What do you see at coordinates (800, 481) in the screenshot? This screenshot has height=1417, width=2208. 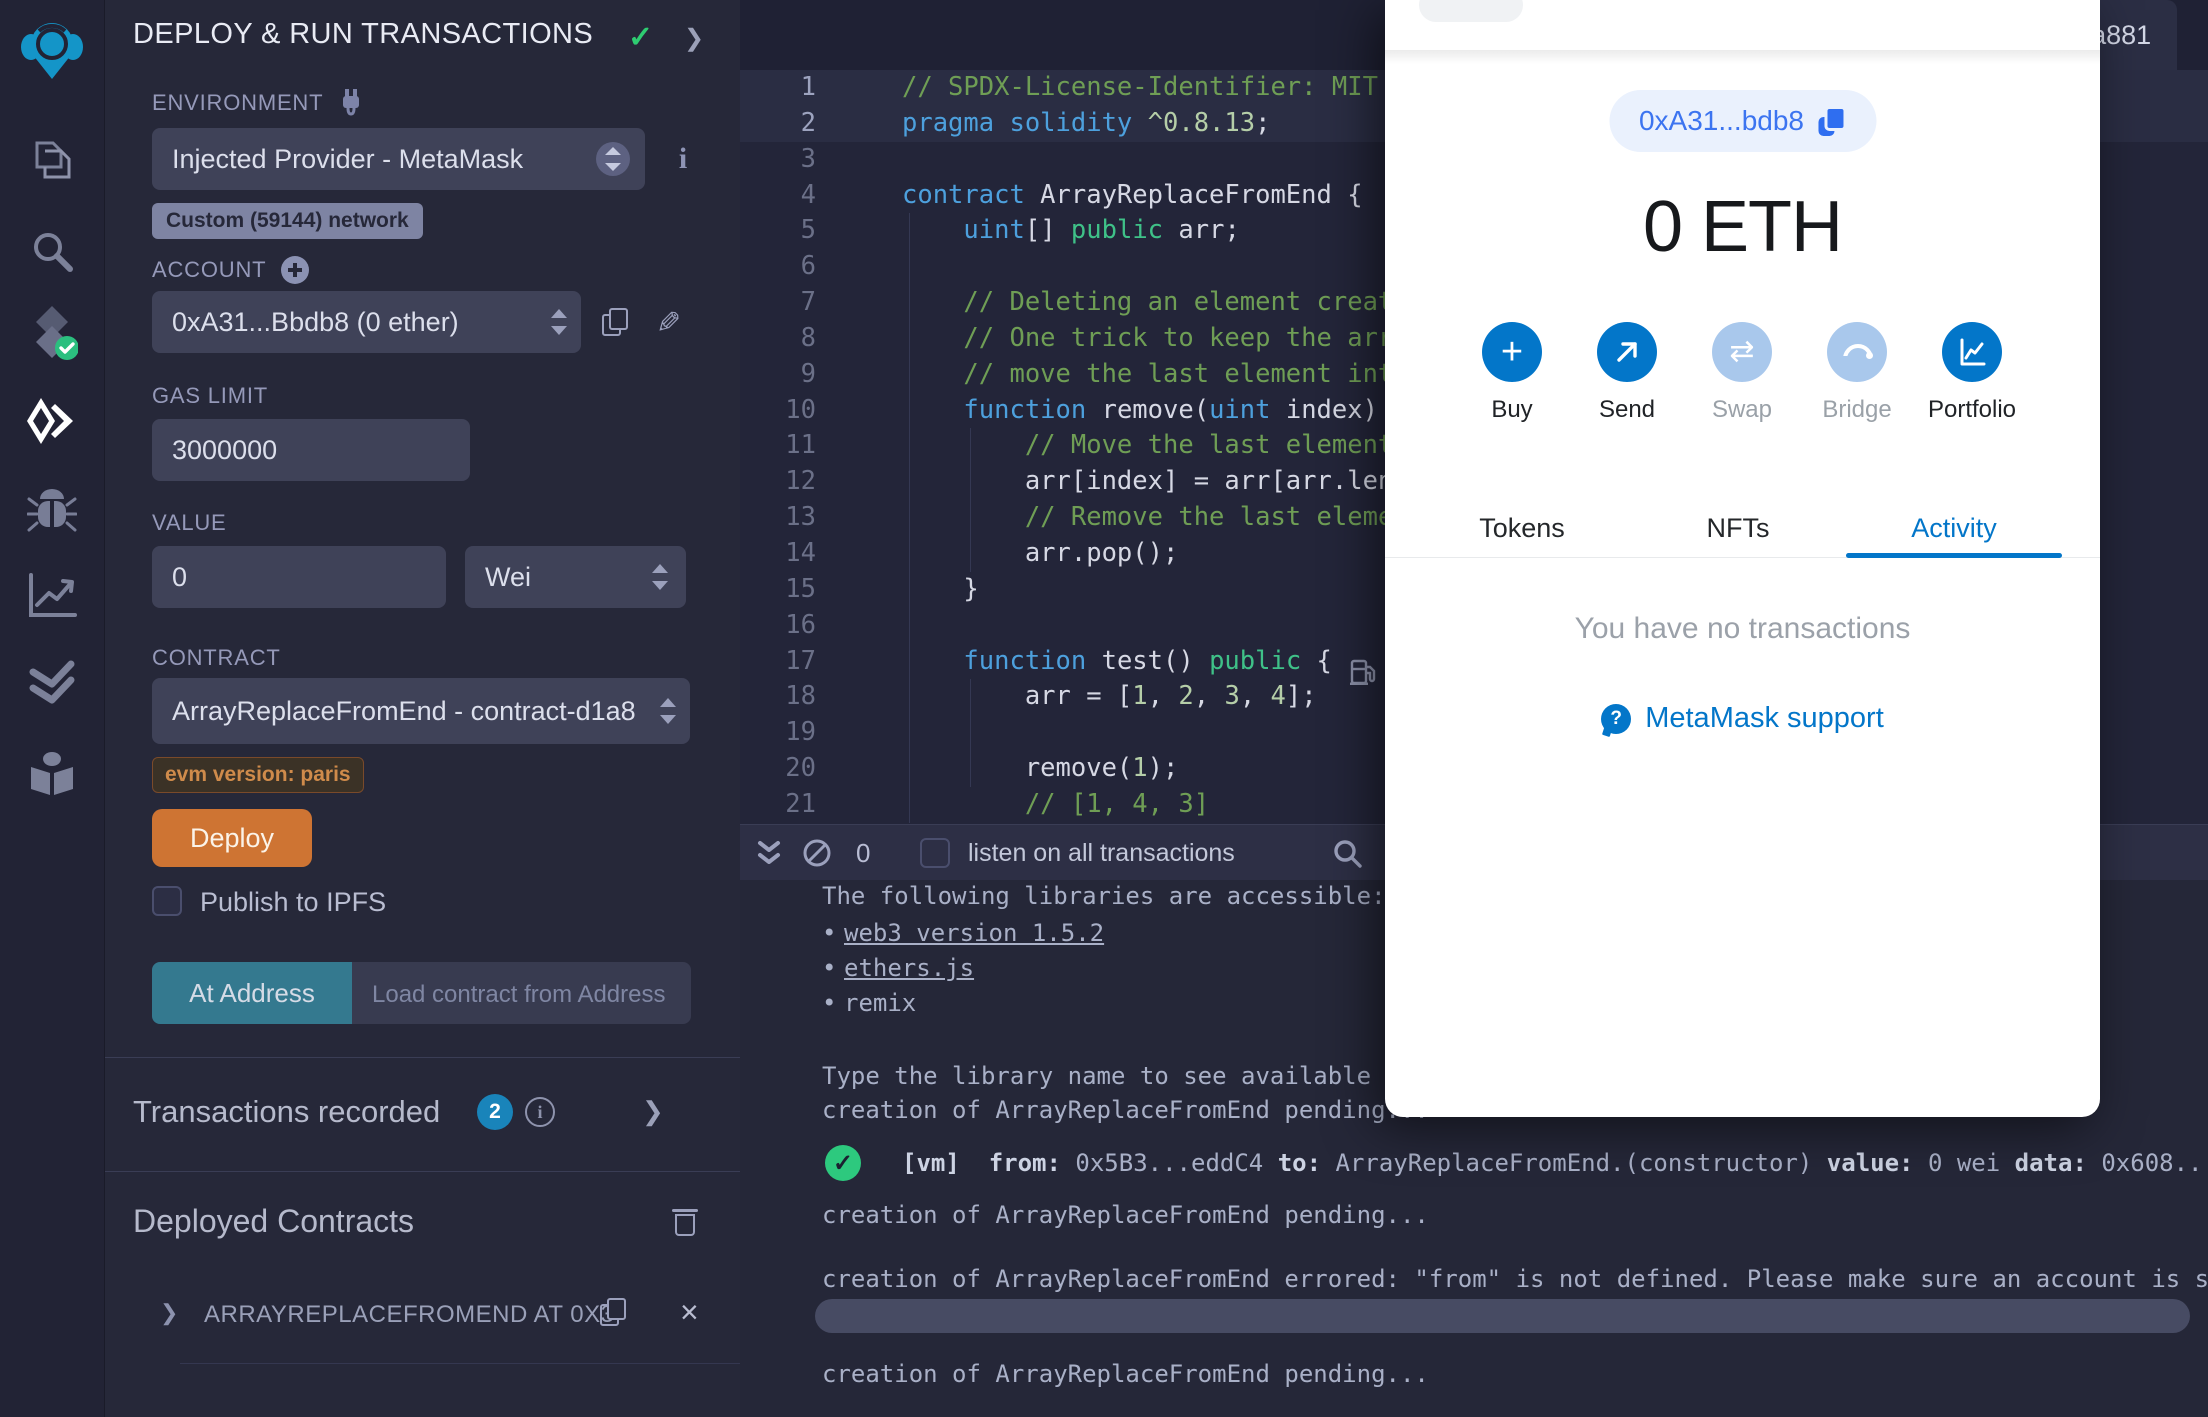 I see `line-number: 12` at bounding box center [800, 481].